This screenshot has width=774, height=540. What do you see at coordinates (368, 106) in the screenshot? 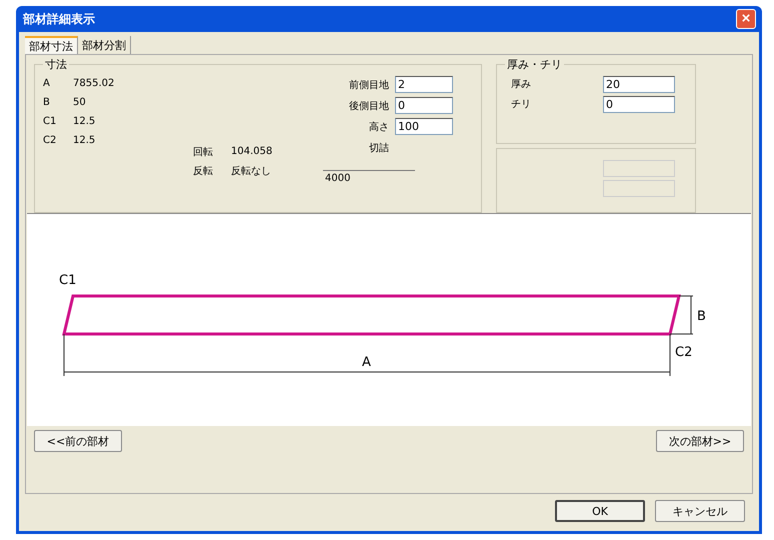
I see `field-label: 後側目地` at bounding box center [368, 106].